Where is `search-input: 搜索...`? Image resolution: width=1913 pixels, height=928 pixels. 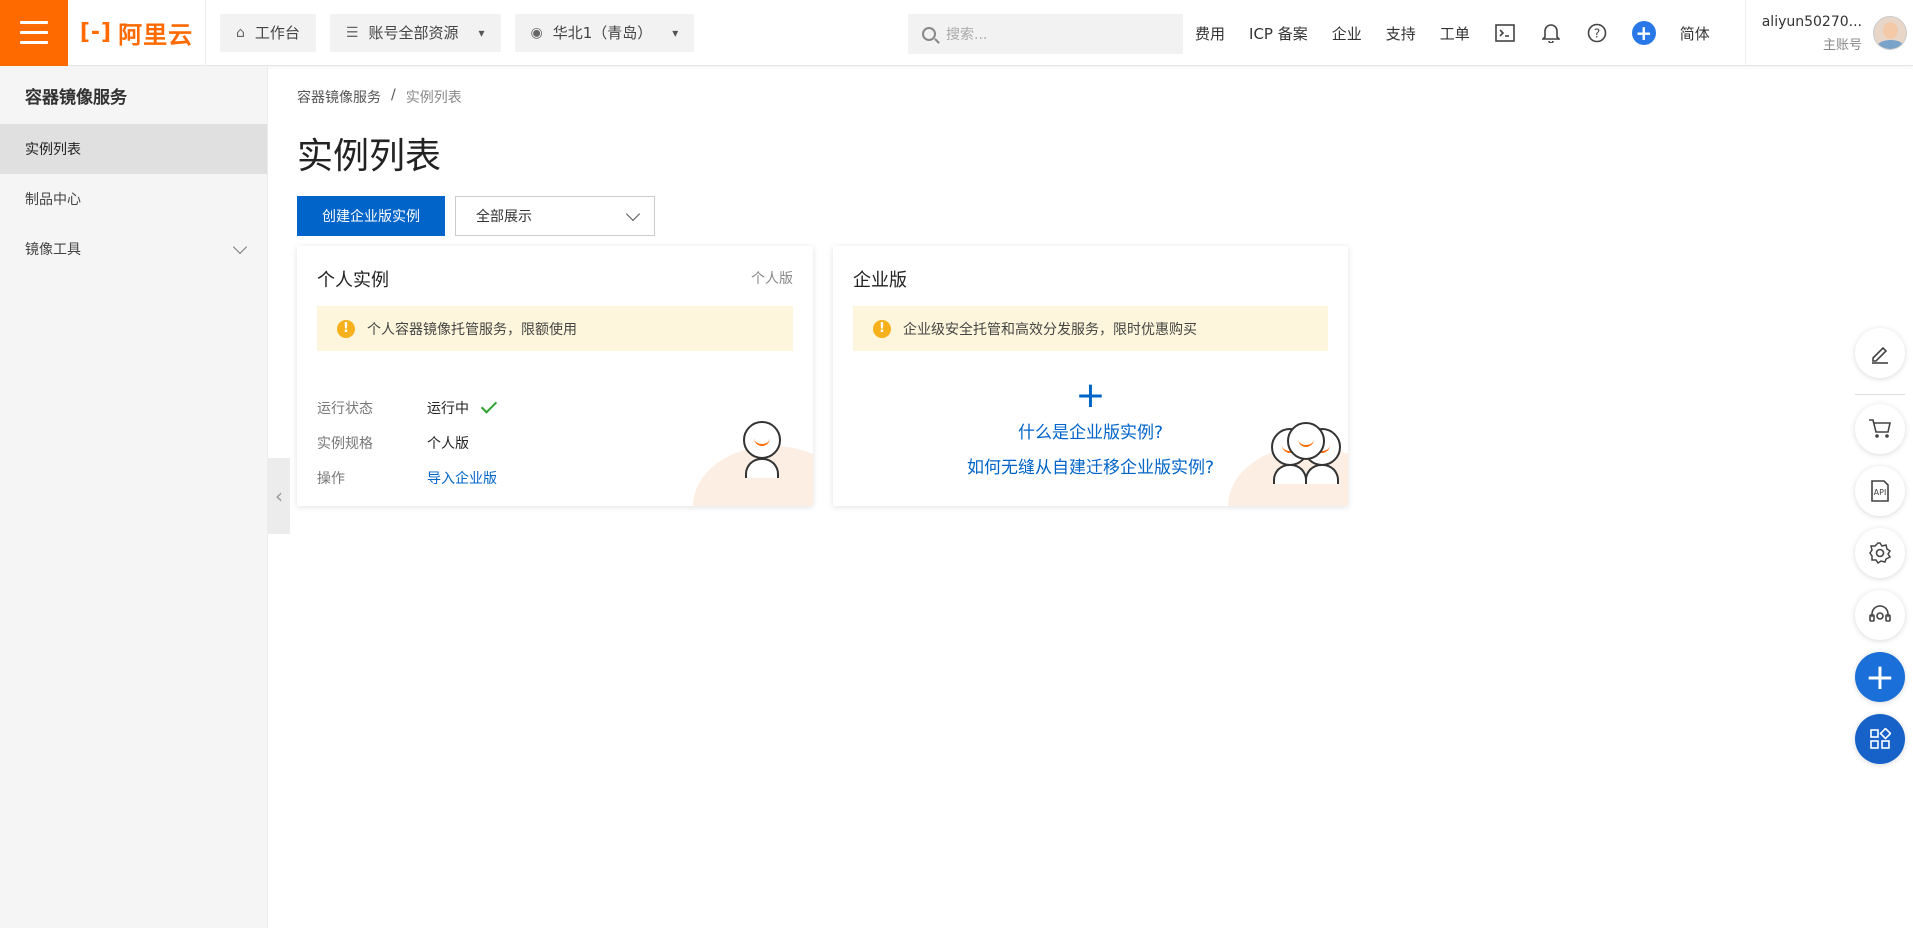
search-input: 搜索... is located at coordinates (1045, 34).